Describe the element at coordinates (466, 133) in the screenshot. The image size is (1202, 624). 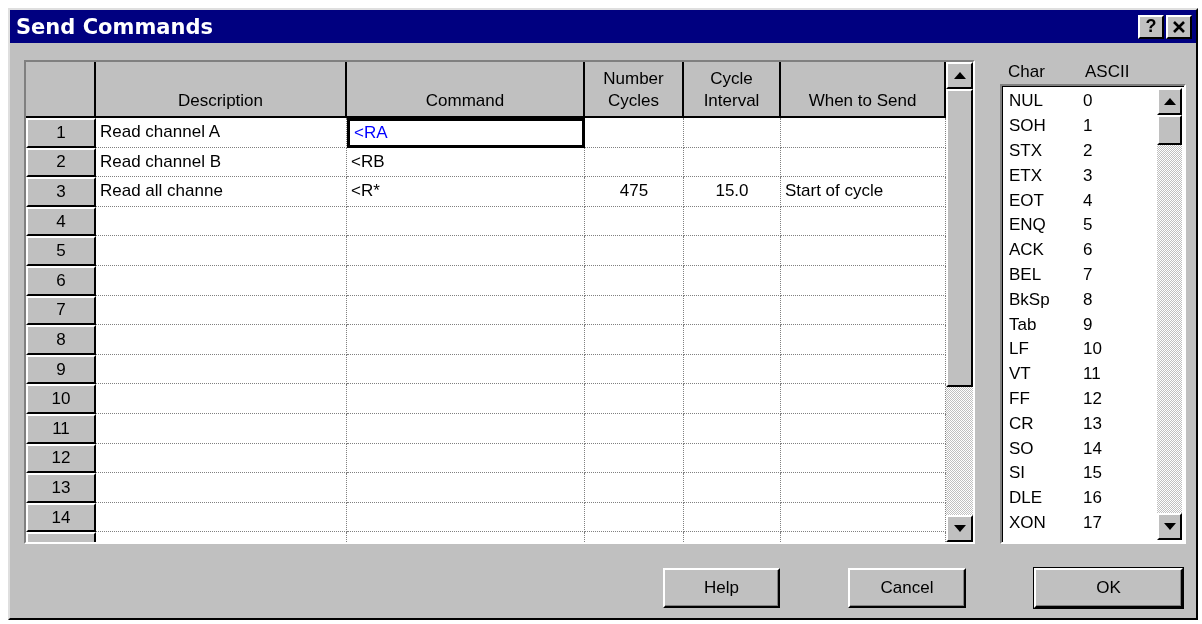
I see `table-cell: <RA` at that location.